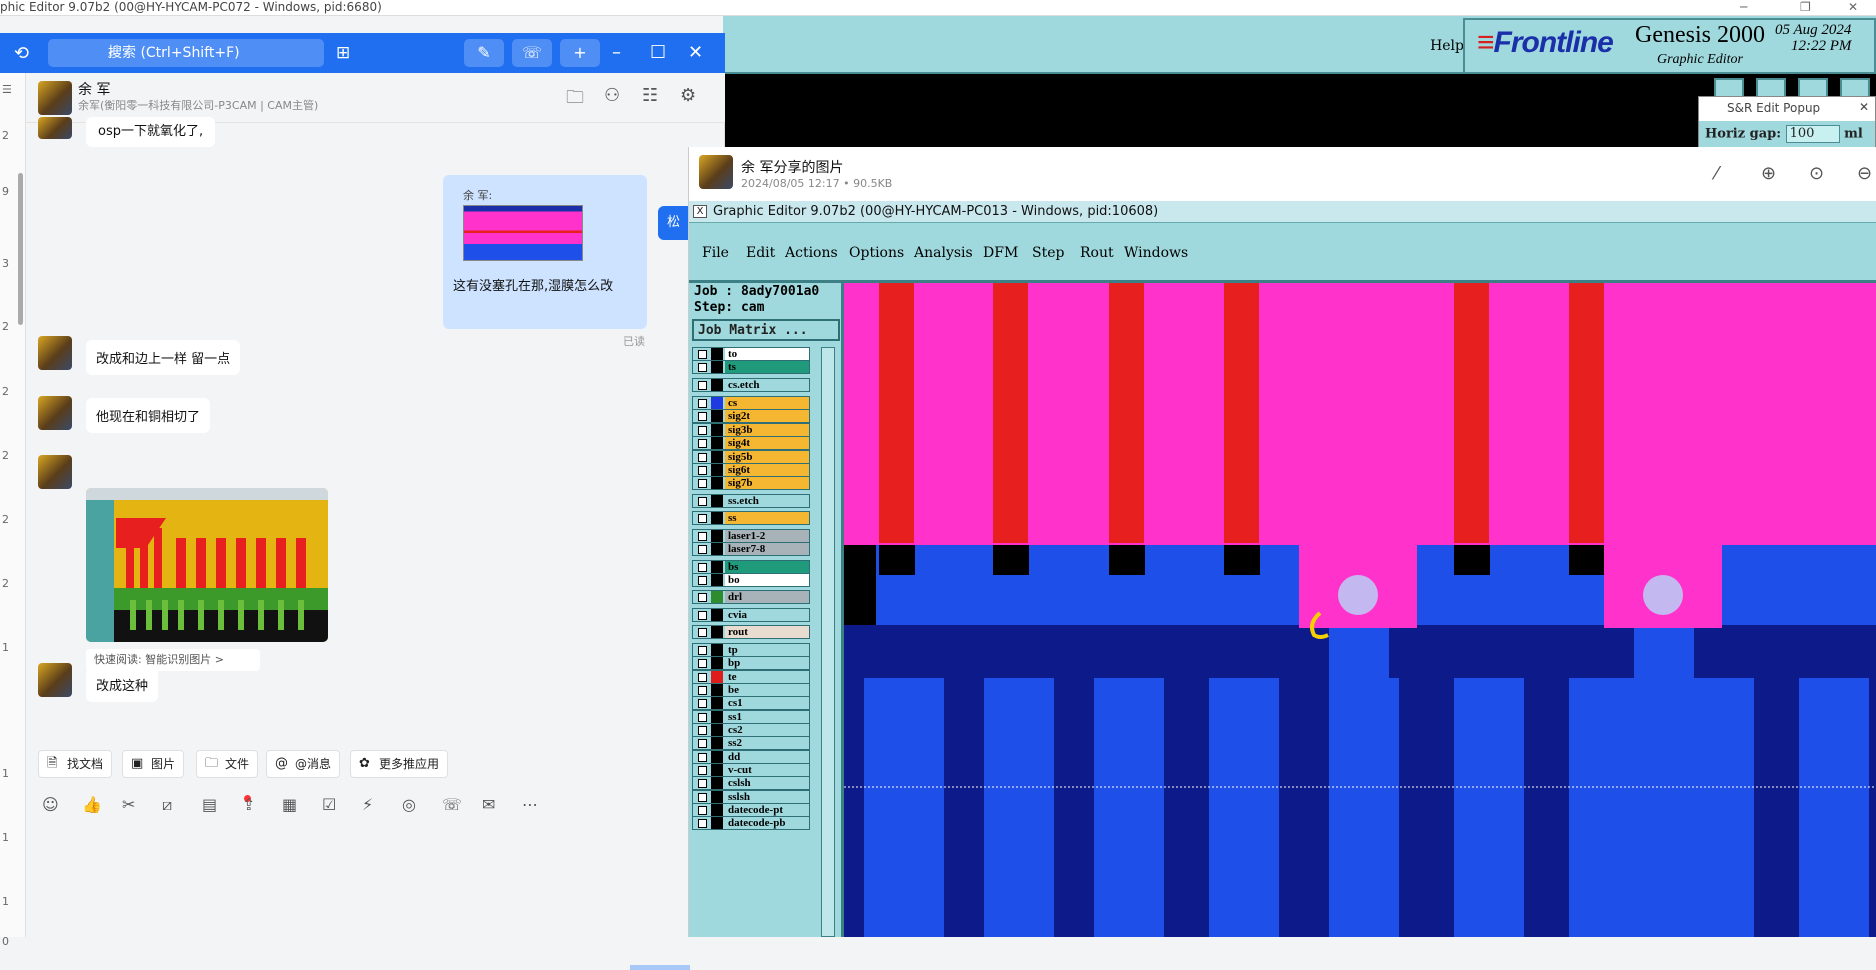 This screenshot has height=970, width=1876. Describe the element at coordinates (751, 580) in the screenshot. I see `layer-row-bo: bo` at that location.